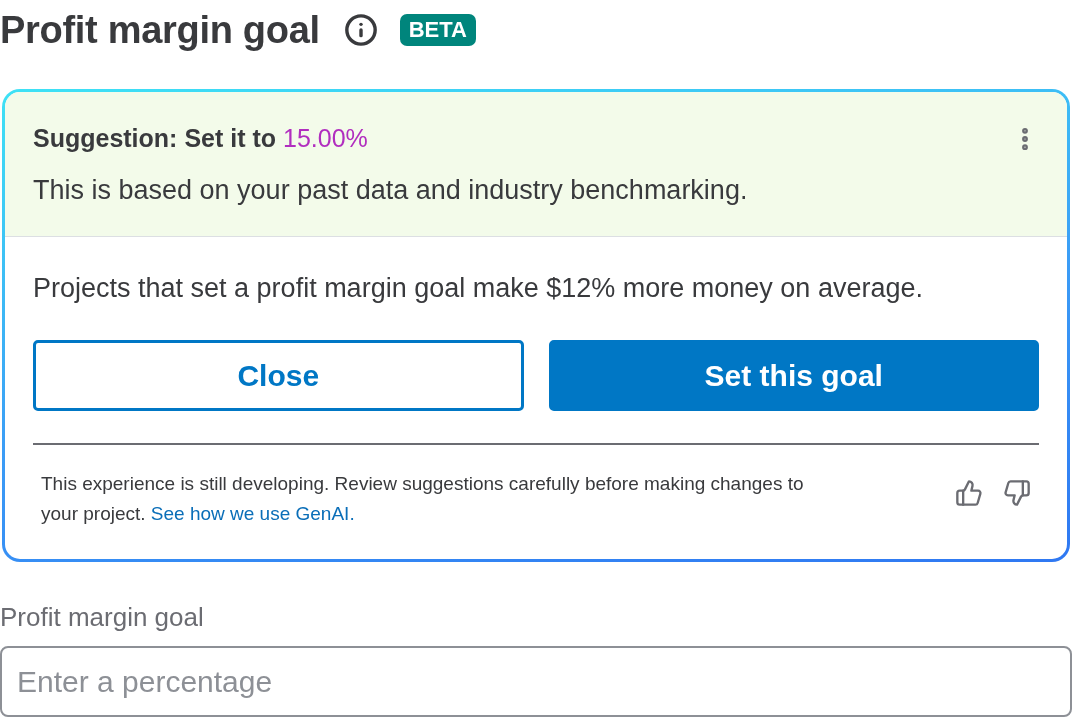 The height and width of the screenshot is (718, 1072). Describe the element at coordinates (437, 30) in the screenshot. I see `beta-badge: BETA` at that location.